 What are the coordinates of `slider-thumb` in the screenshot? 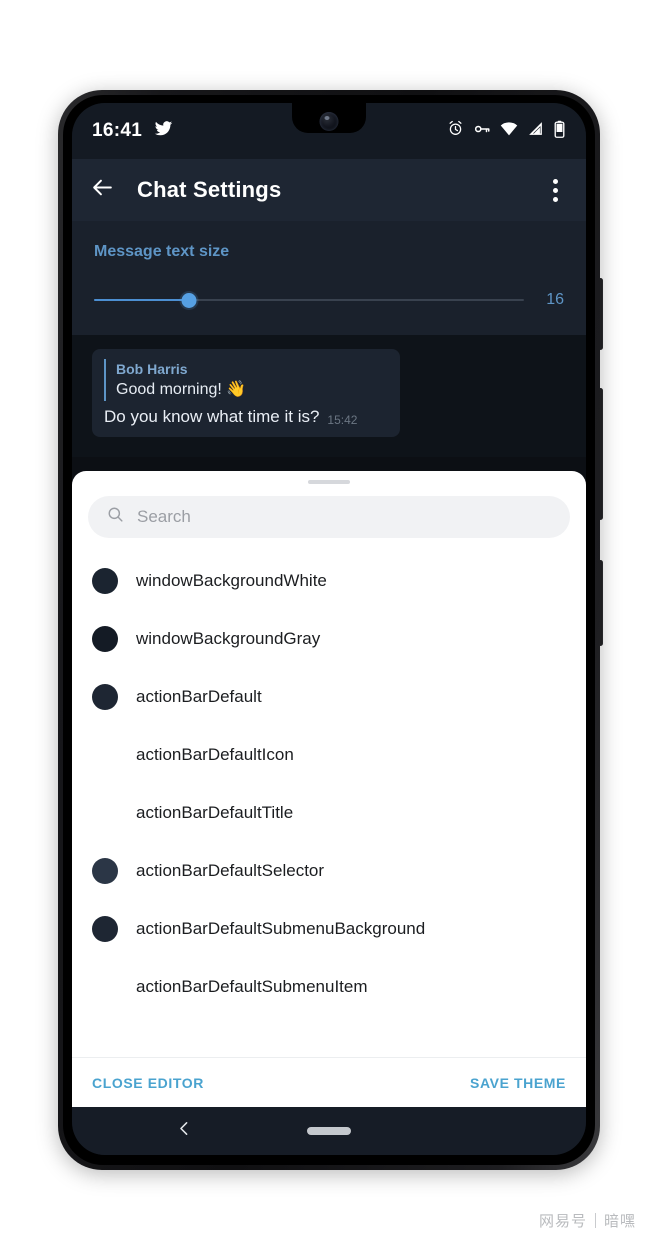 It's located at (189, 300).